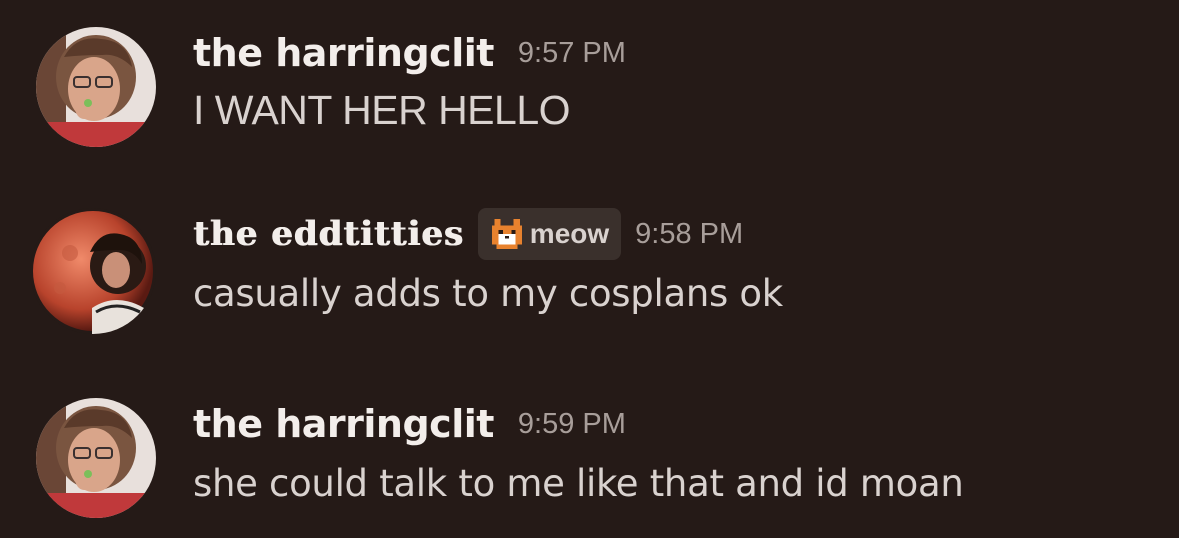 The width and height of the screenshot is (1179, 538). I want to click on user-tag-badge: meow, so click(549, 234).